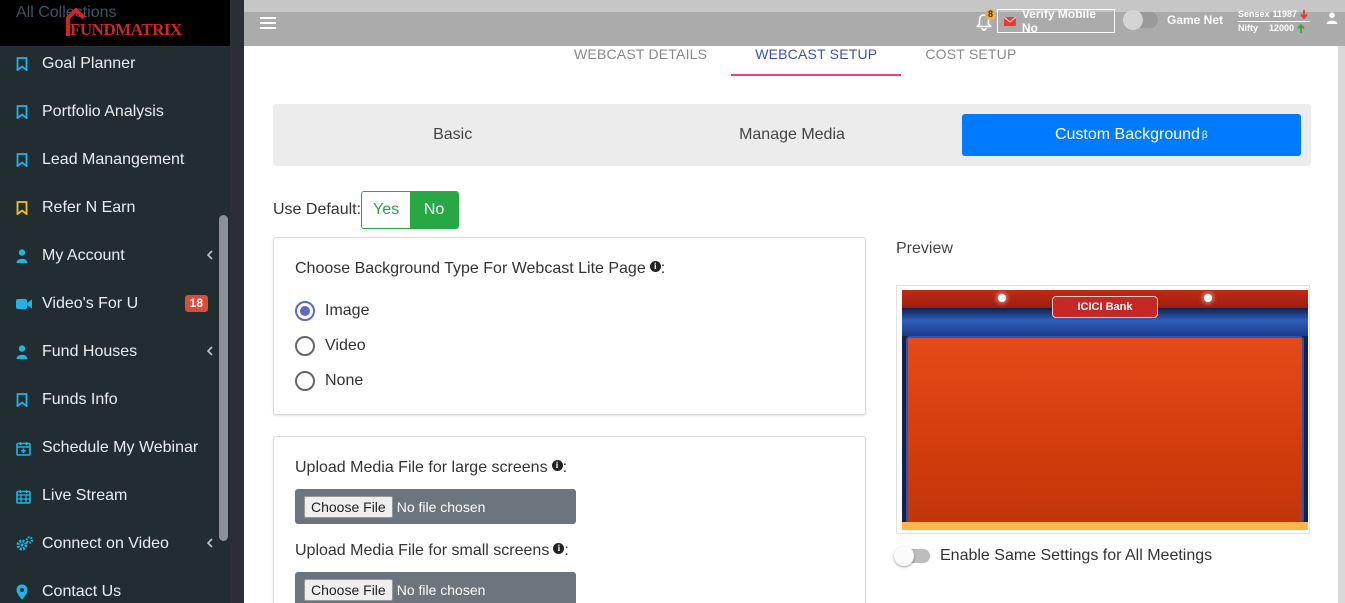  What do you see at coordinates (1248, 28) in the screenshot?
I see `nifty-label: Nifty` at bounding box center [1248, 28].